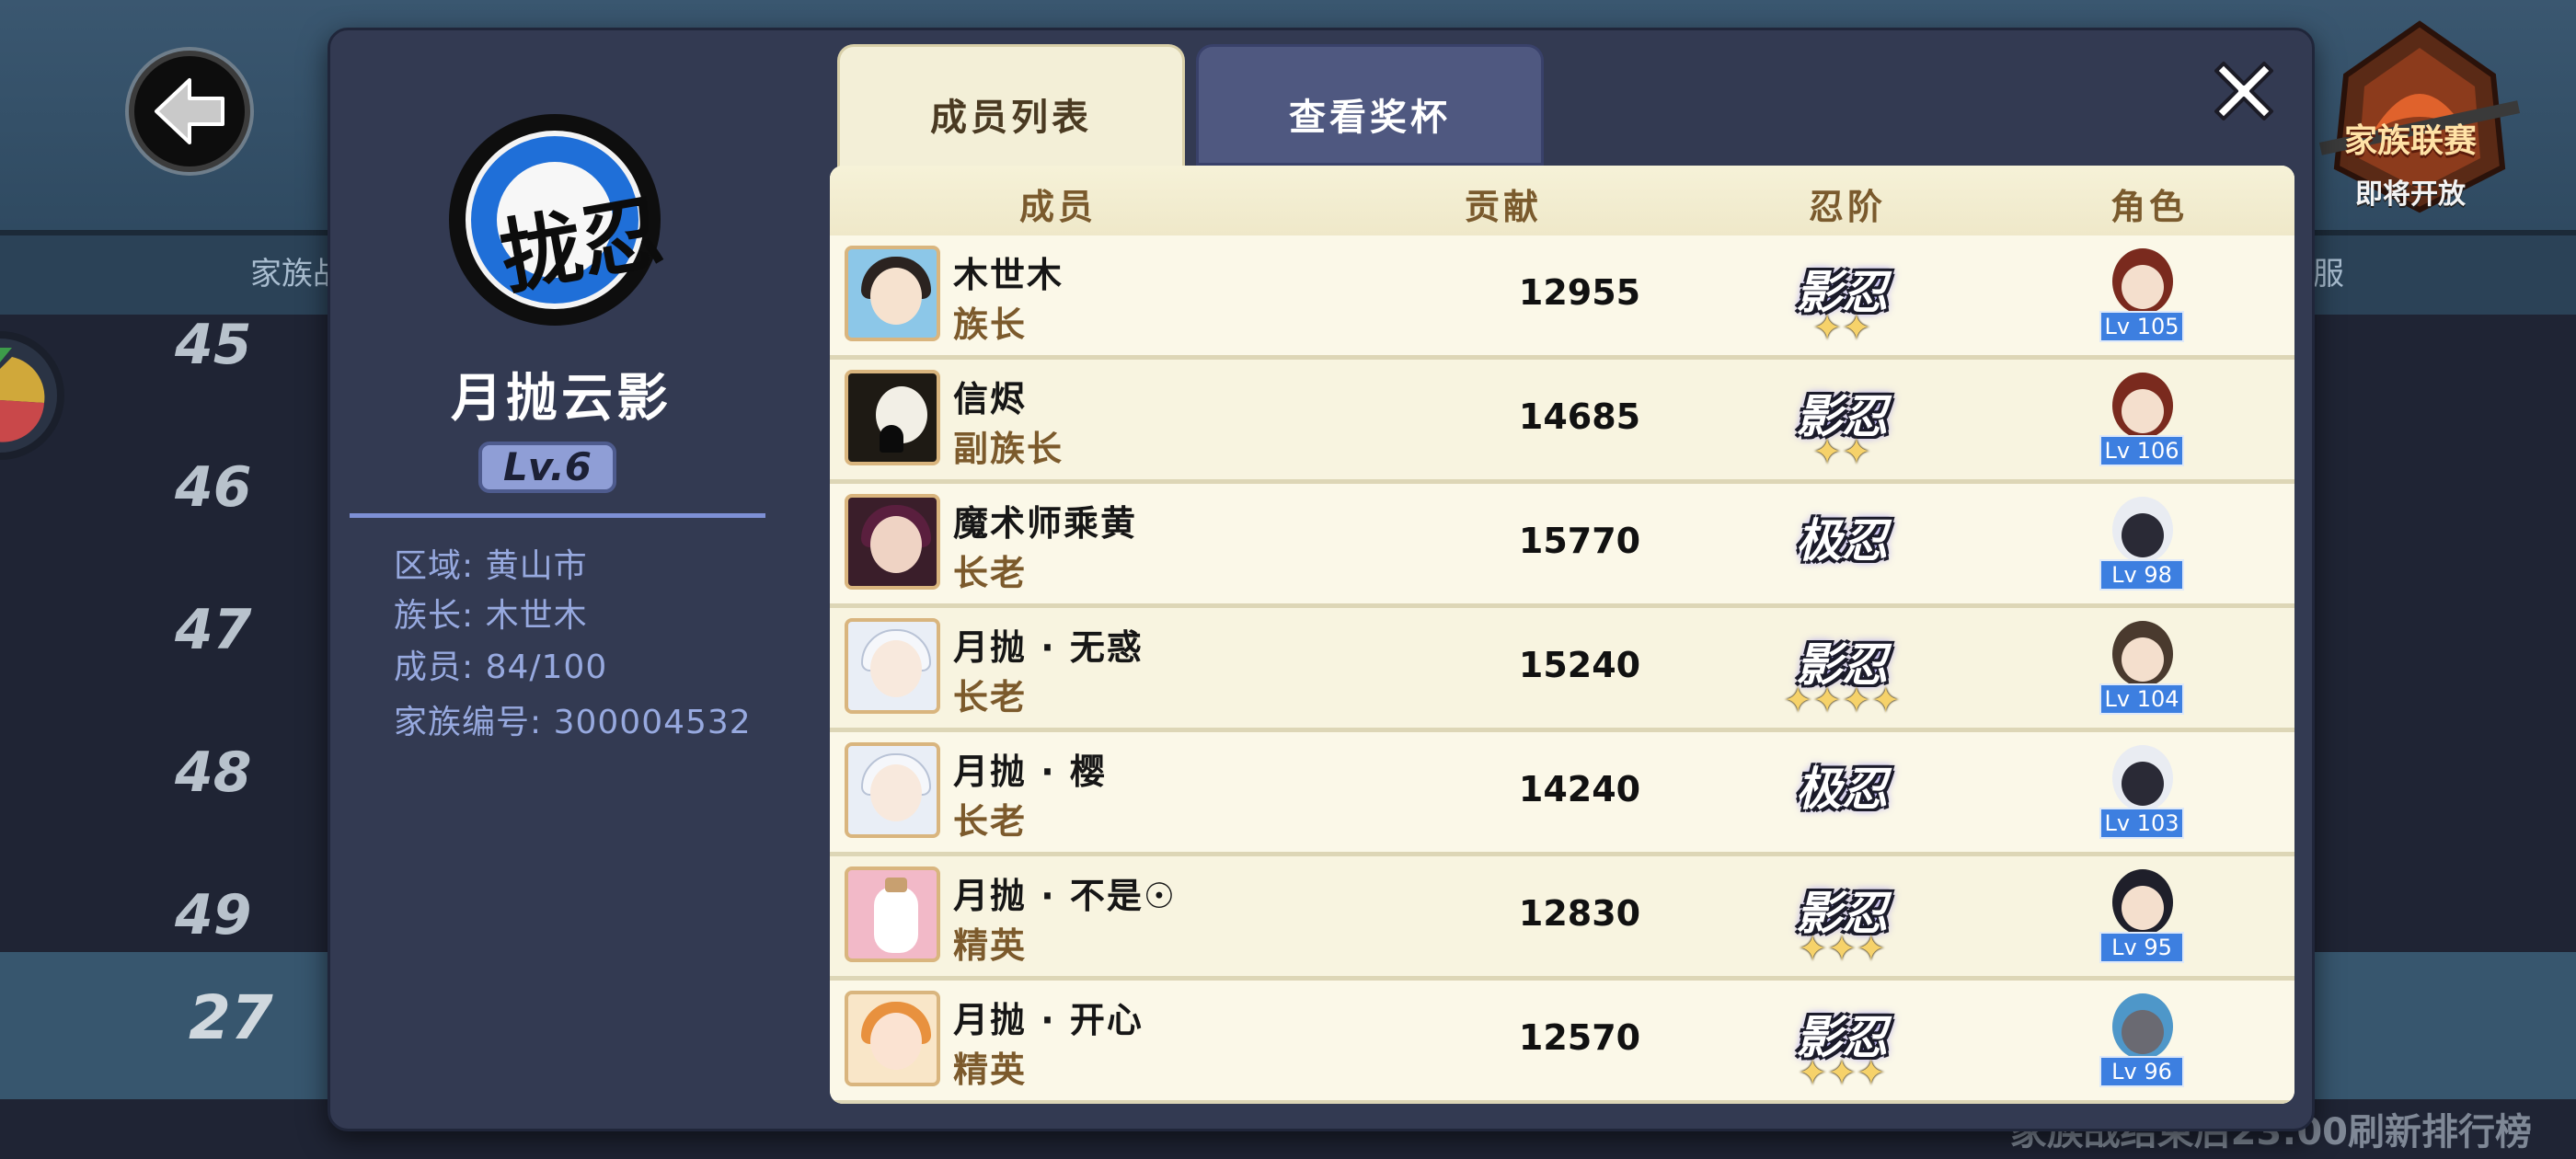  I want to click on character-level: Lv 105, so click(2141, 326).